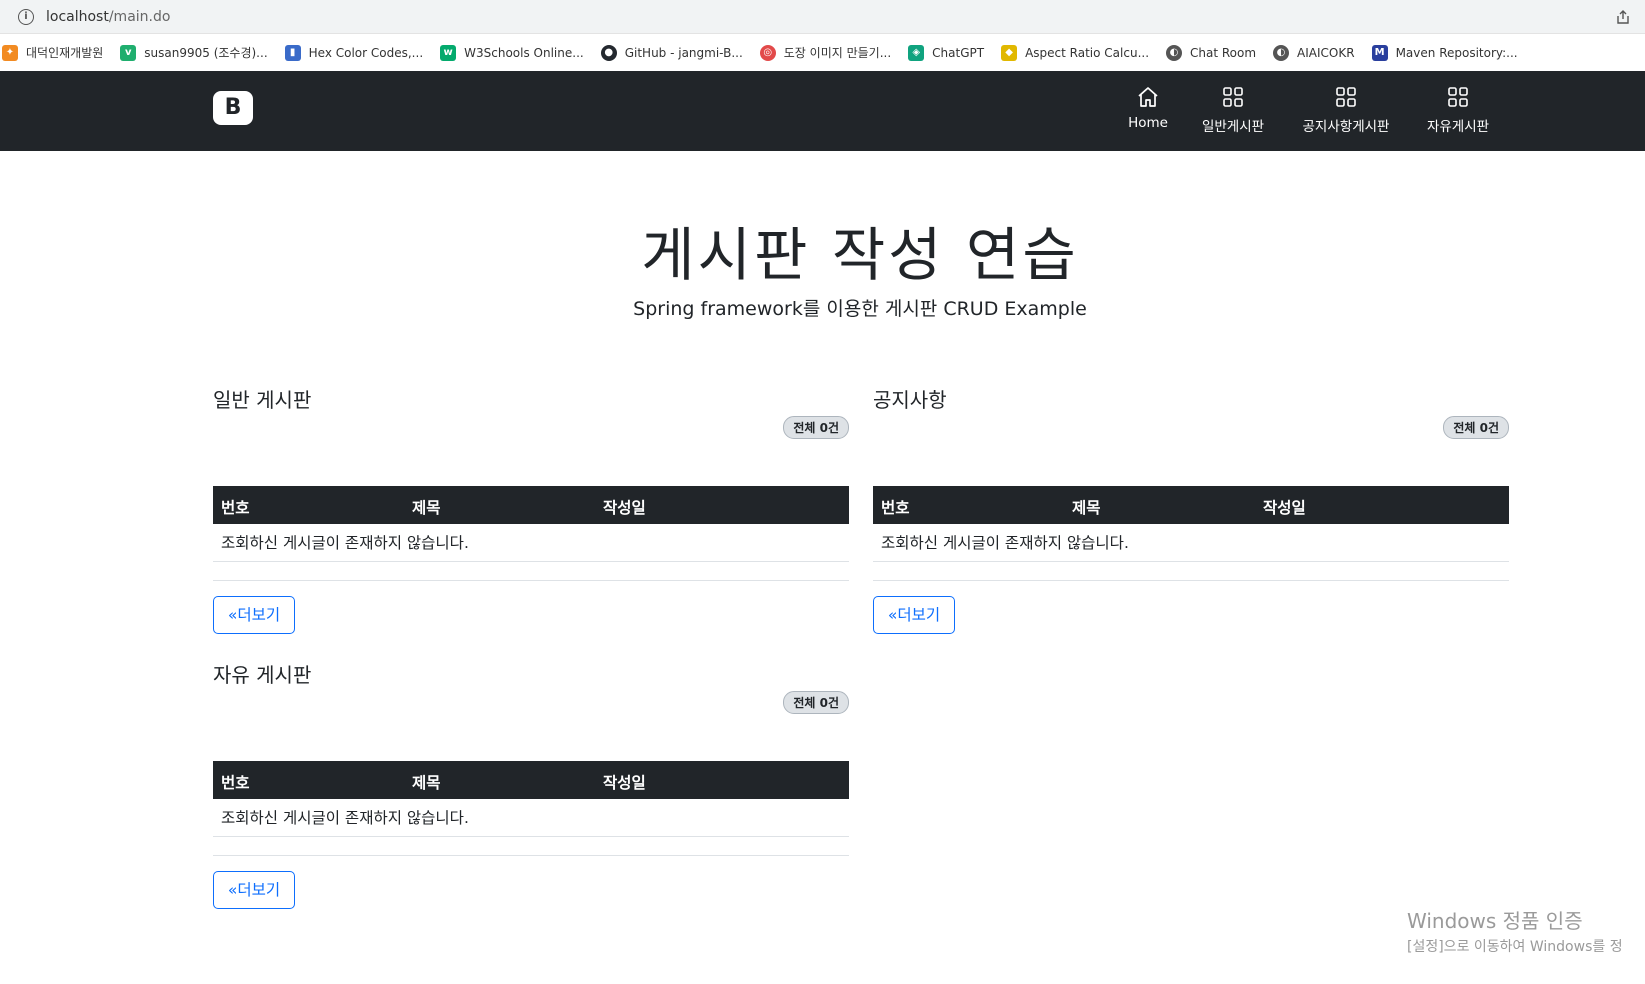  I want to click on bookmark-aiaicokr: ◐ AIAICOKR, so click(1314, 52).